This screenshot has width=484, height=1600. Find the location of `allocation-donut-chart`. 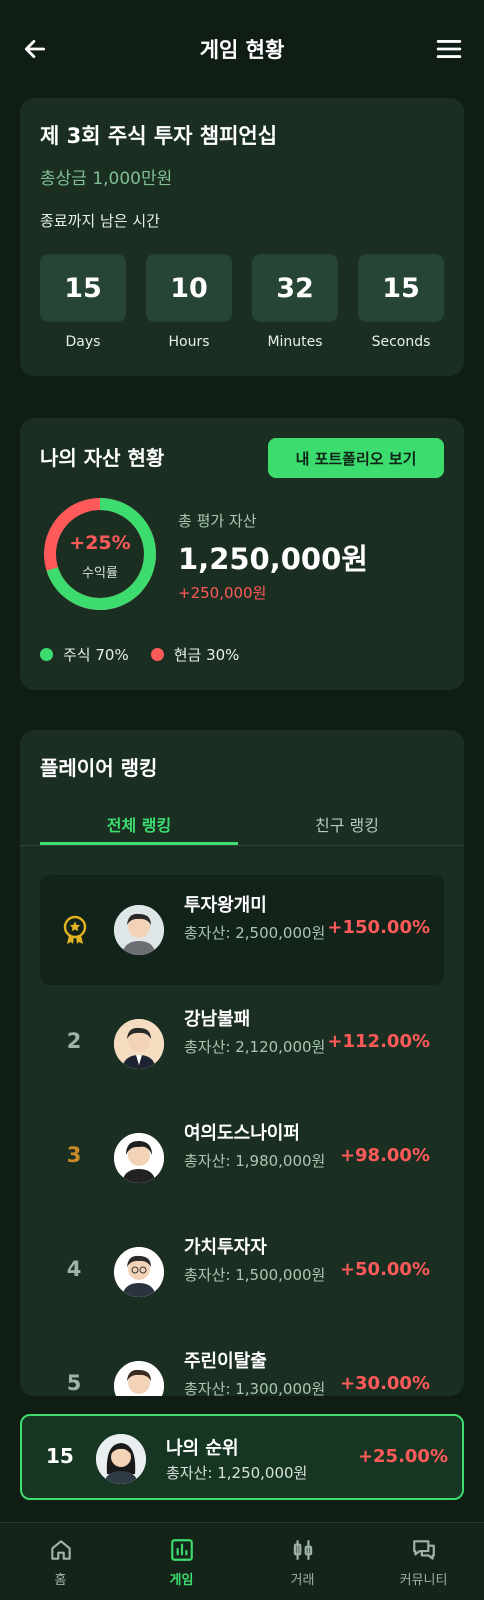

allocation-donut-chart is located at coordinates (100, 554).